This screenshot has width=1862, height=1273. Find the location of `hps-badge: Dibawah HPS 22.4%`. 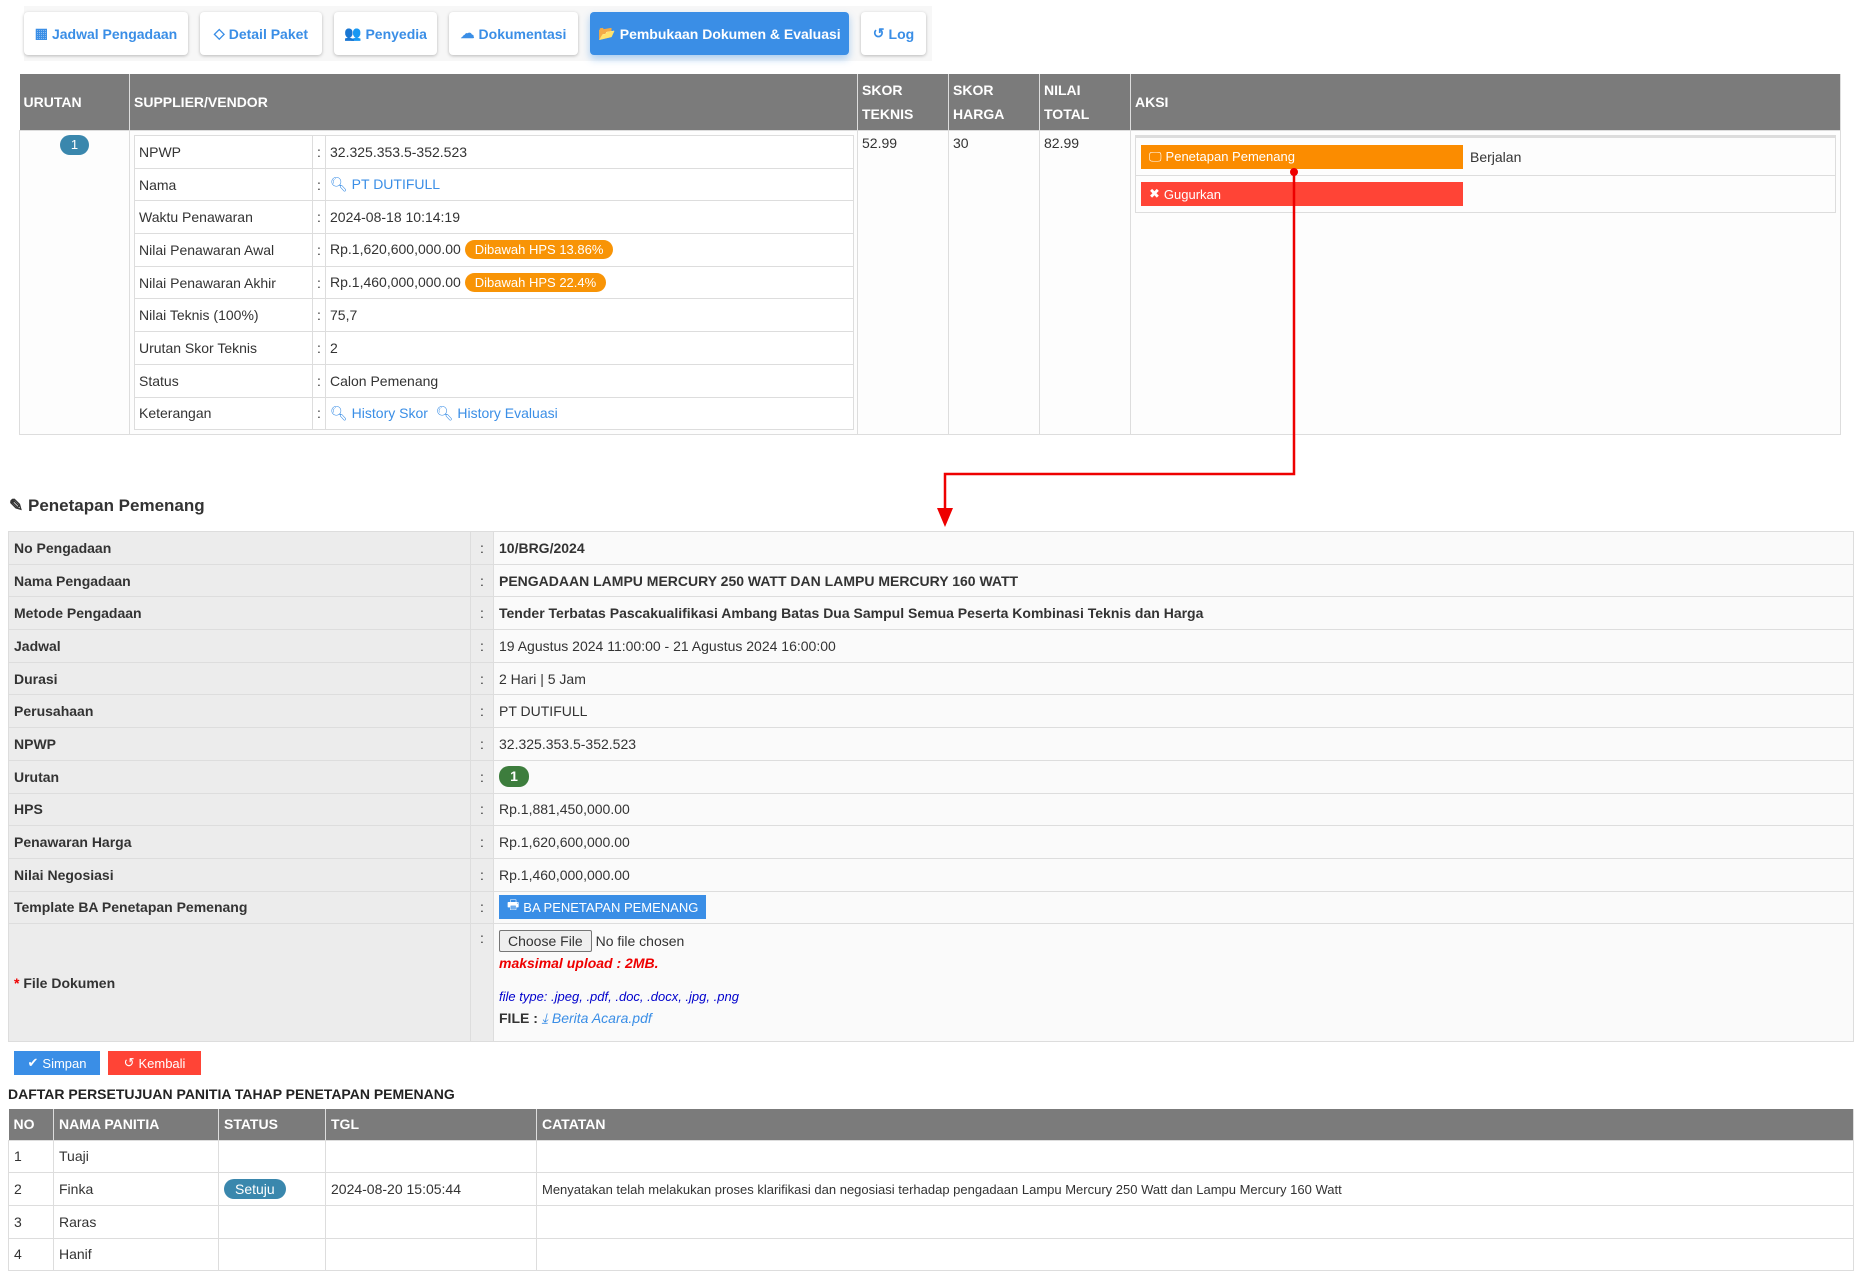

hps-badge: Dibawah HPS 22.4% is located at coordinates (535, 283).